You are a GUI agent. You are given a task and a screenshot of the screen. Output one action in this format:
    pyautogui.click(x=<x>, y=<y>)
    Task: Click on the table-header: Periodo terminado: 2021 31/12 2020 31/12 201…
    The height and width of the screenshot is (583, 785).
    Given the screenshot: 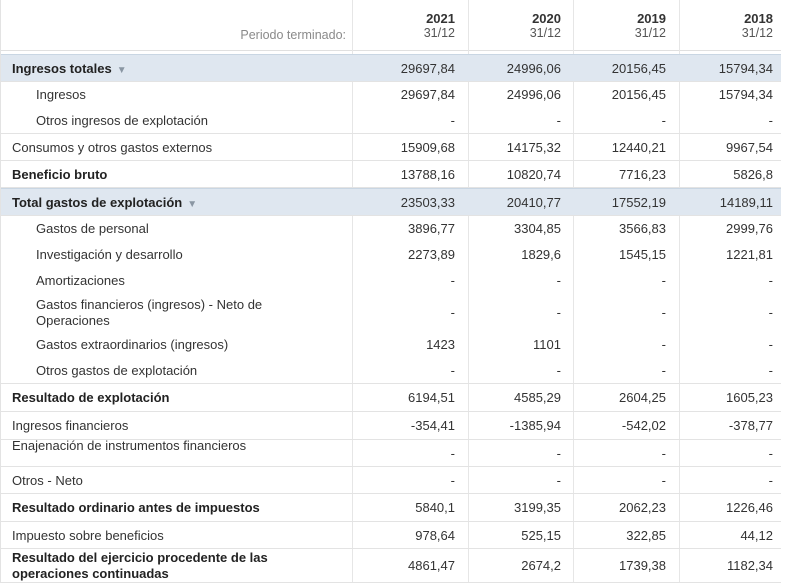 What is the action you would take?
    pyautogui.click(x=391, y=25)
    